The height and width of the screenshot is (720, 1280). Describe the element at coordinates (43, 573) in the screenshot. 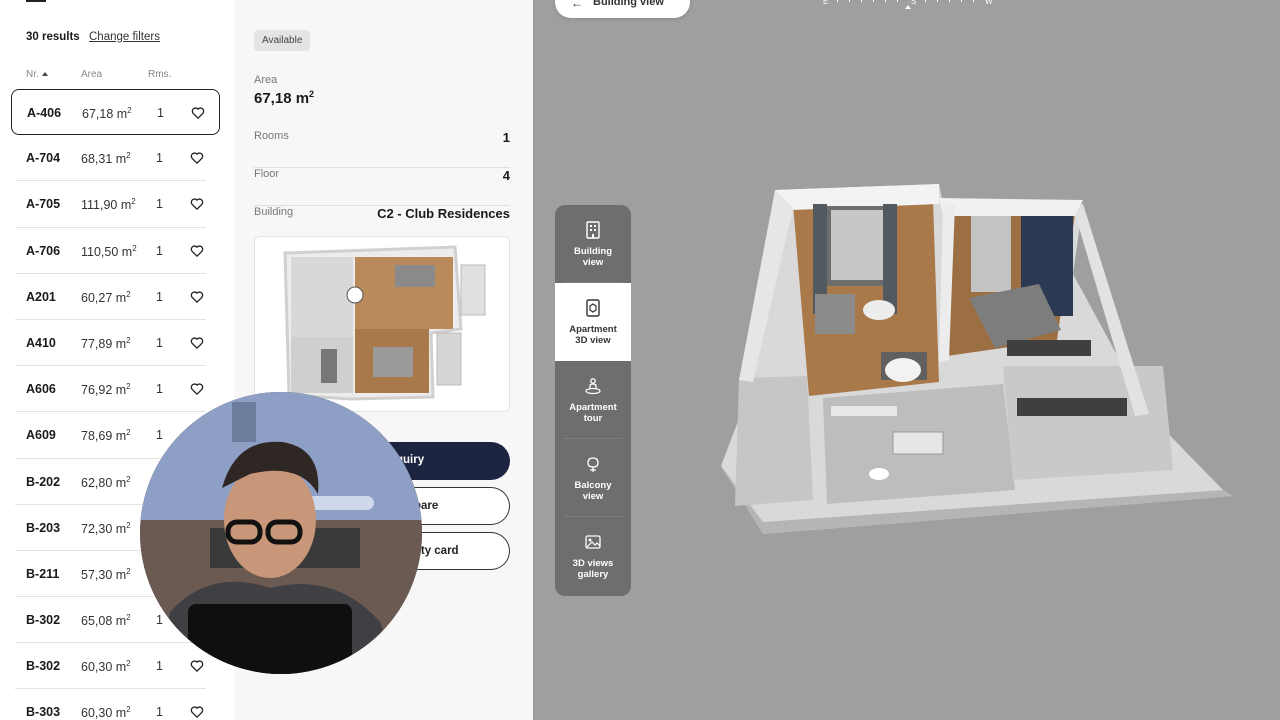

I see `apartment-number: B-211` at that location.